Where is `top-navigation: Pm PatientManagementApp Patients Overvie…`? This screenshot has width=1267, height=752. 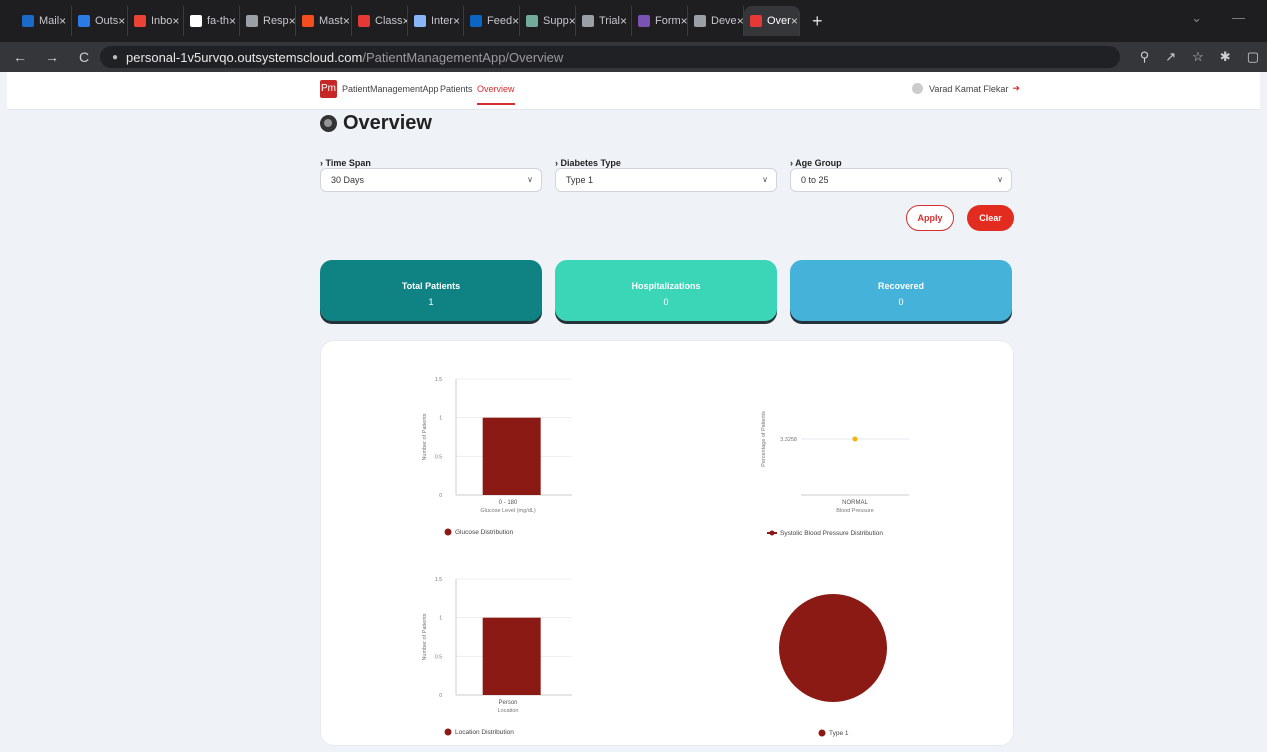
top-navigation: Pm PatientManagementApp Patients Overvie… is located at coordinates (633, 91).